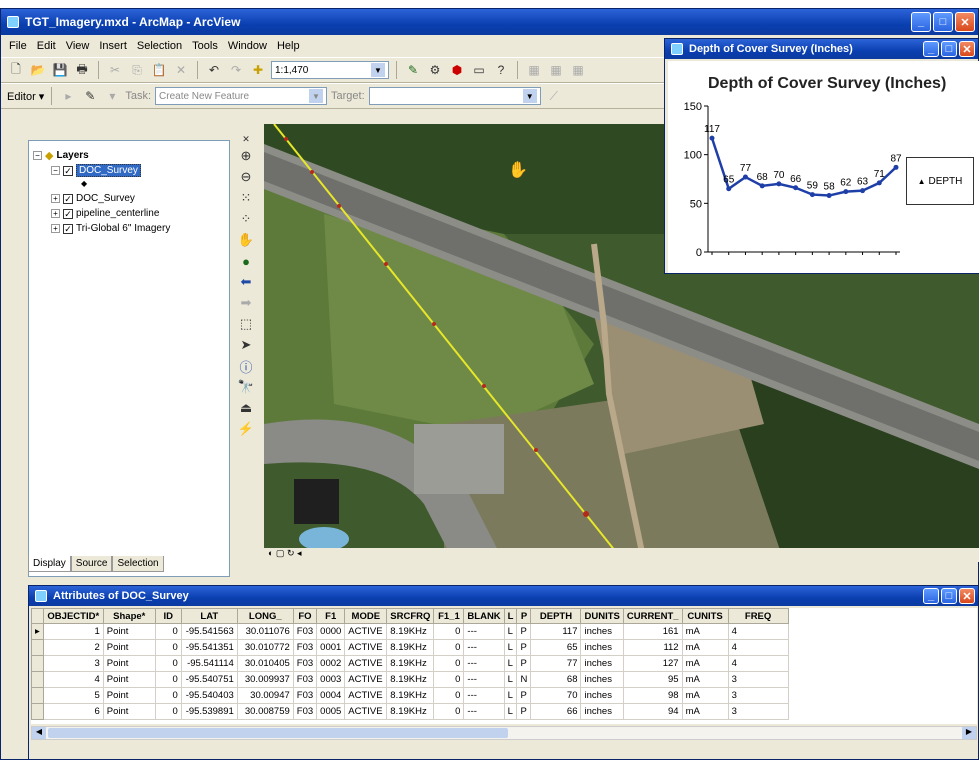 This screenshot has width=979, height=760. Describe the element at coordinates (652, 616) in the screenshot. I see `column-header: CURRENT_` at that location.